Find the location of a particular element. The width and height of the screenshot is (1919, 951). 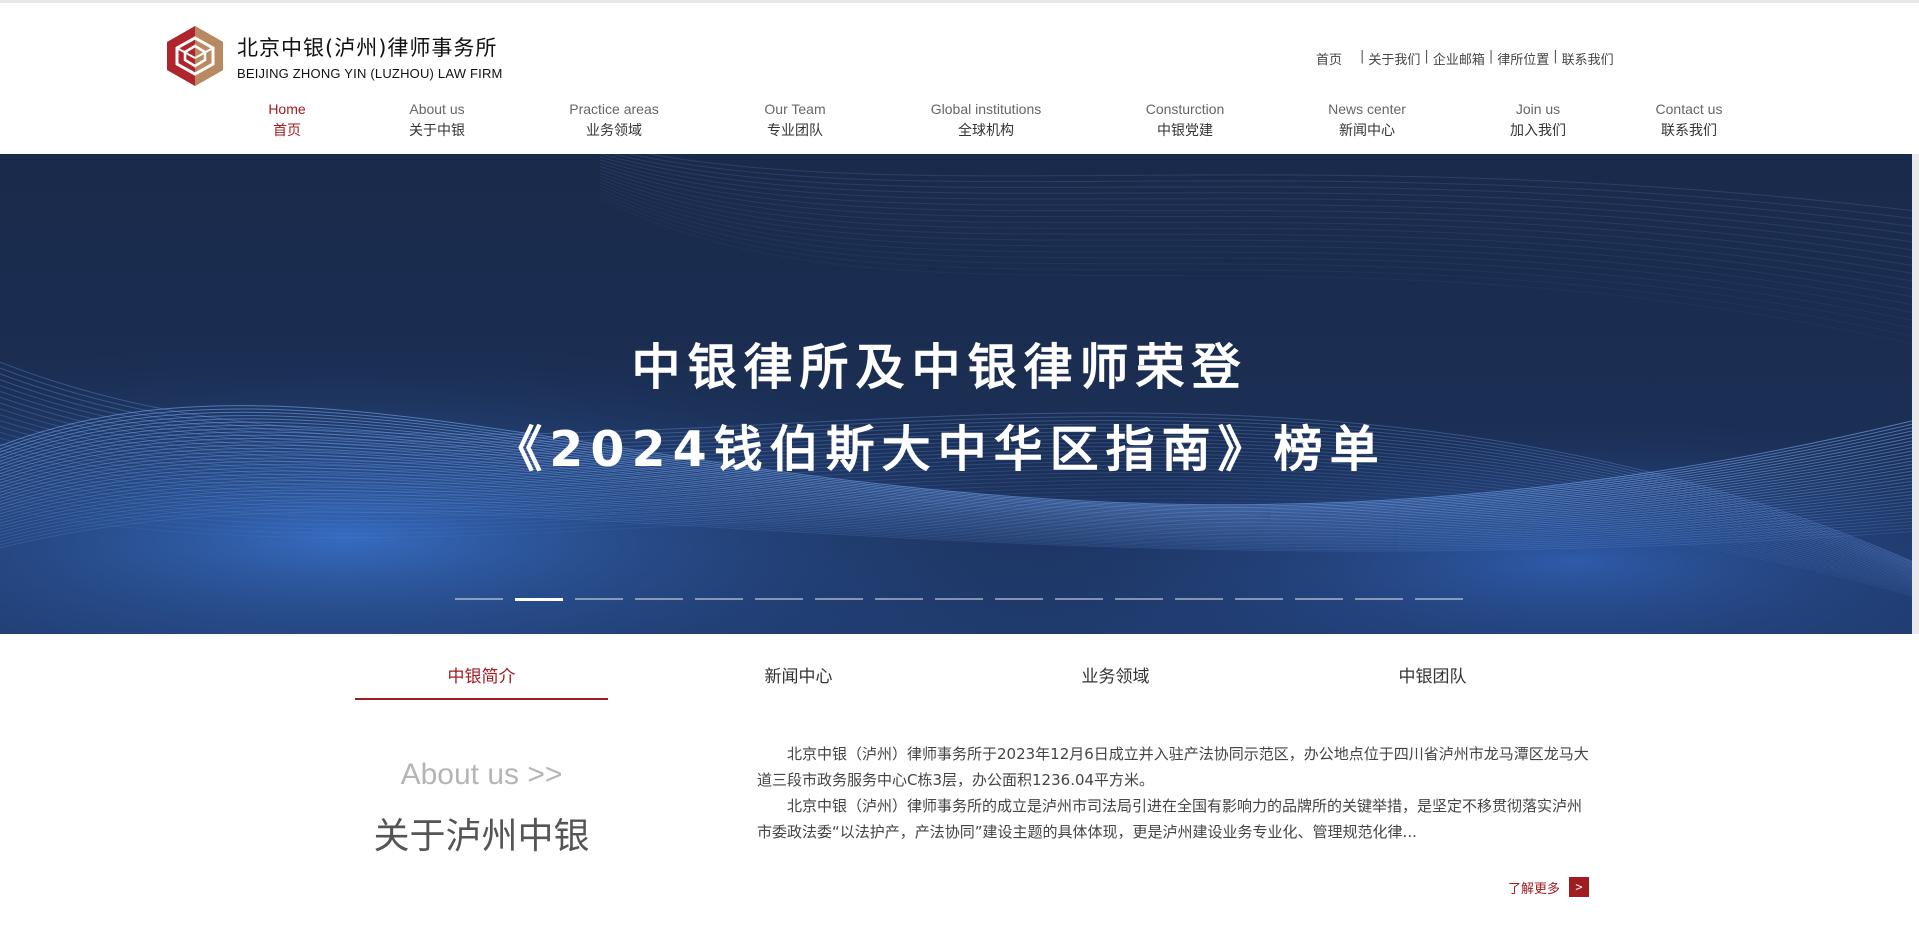

toplink-email: 企业邮箱 is located at coordinates (1459, 58).